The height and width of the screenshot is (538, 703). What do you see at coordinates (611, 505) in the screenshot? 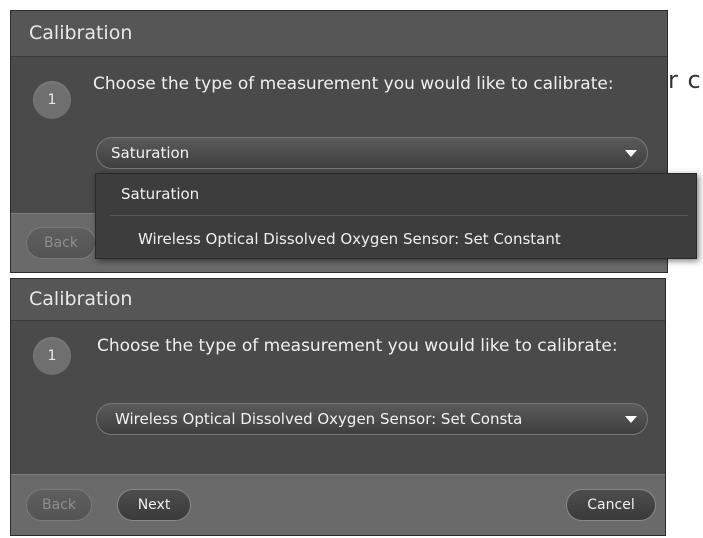
I see `cancel-button: Cancel` at bounding box center [611, 505].